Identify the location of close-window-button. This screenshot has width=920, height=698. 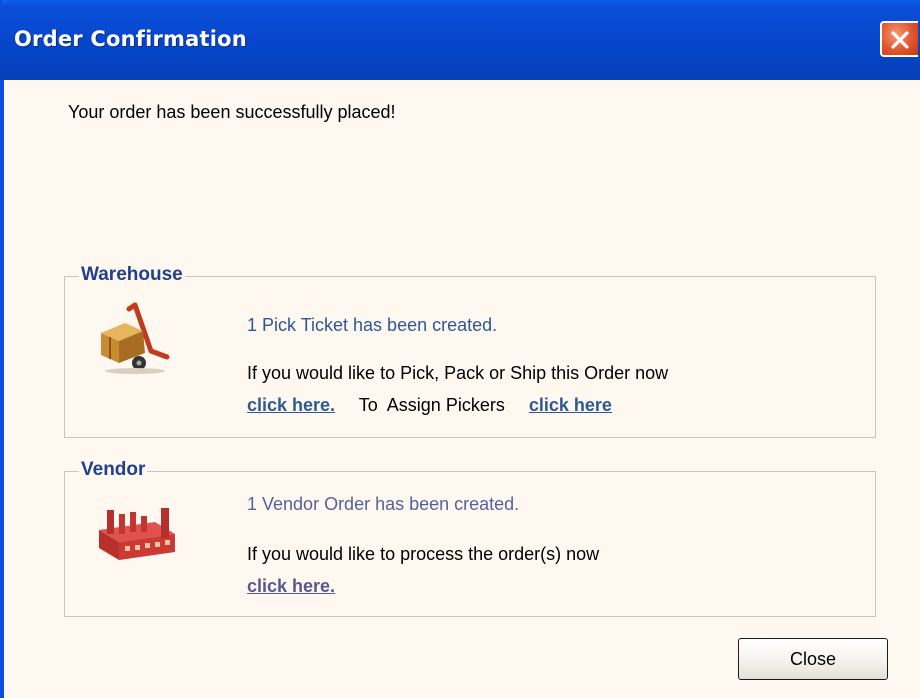
(899, 39).